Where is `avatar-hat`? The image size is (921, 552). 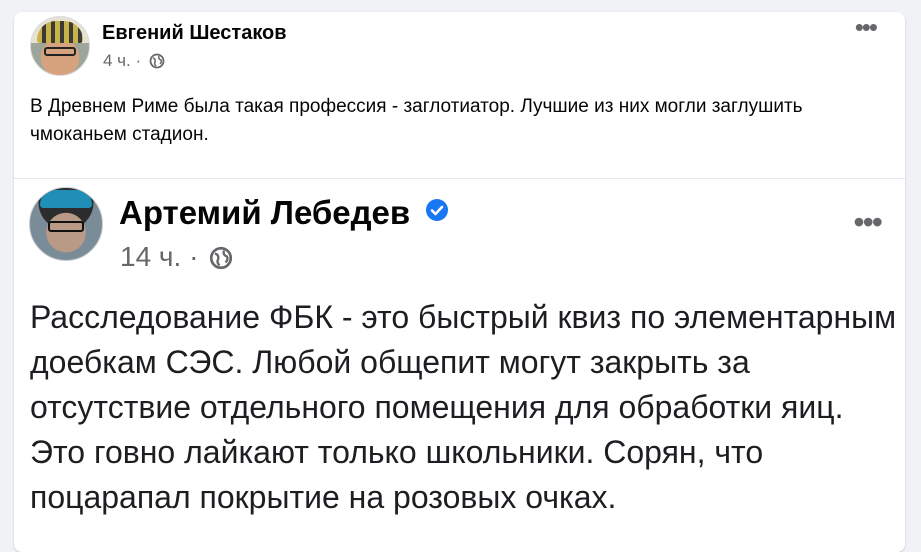 avatar-hat is located at coordinates (60, 32).